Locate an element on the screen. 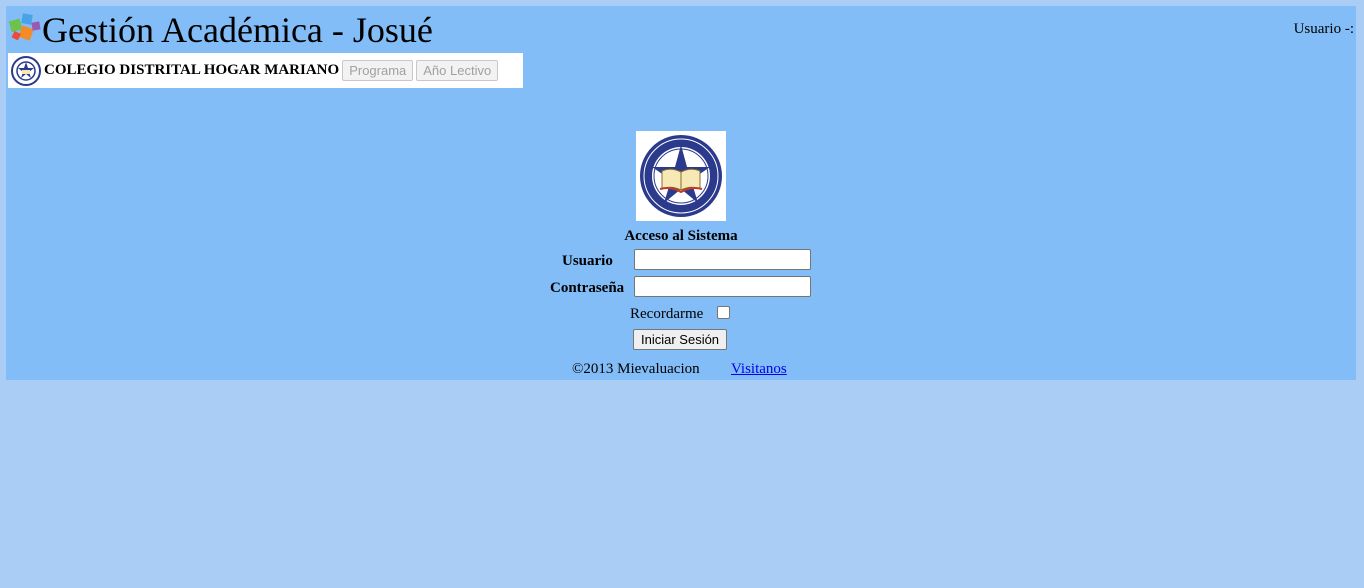 Image resolution: width=1364 pixels, height=588 pixels. remember-label: Recordarme is located at coordinates (667, 314).